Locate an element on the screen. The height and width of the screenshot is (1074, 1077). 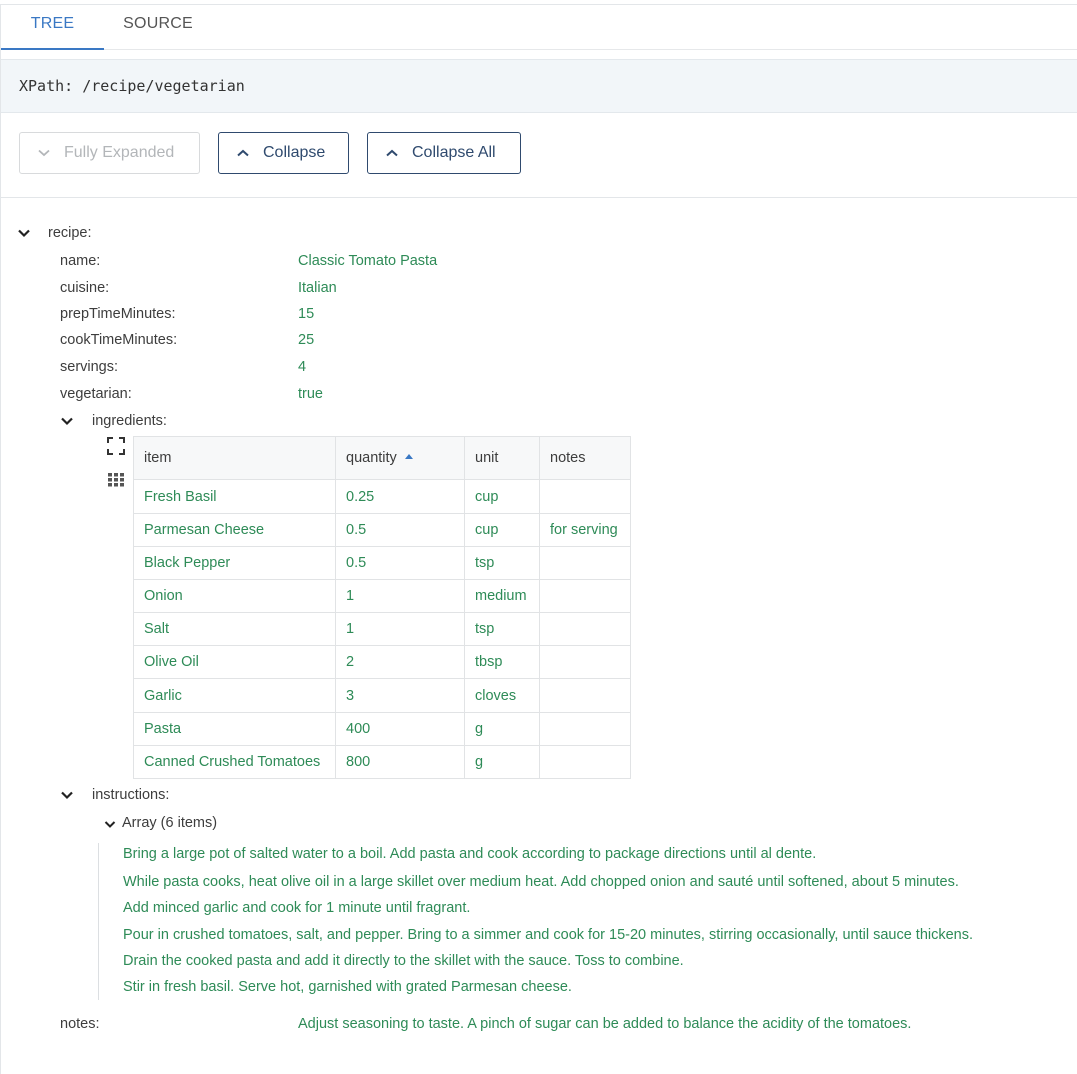
field-key-cook-time: cookTimeMinutes: is located at coordinates (119, 340).